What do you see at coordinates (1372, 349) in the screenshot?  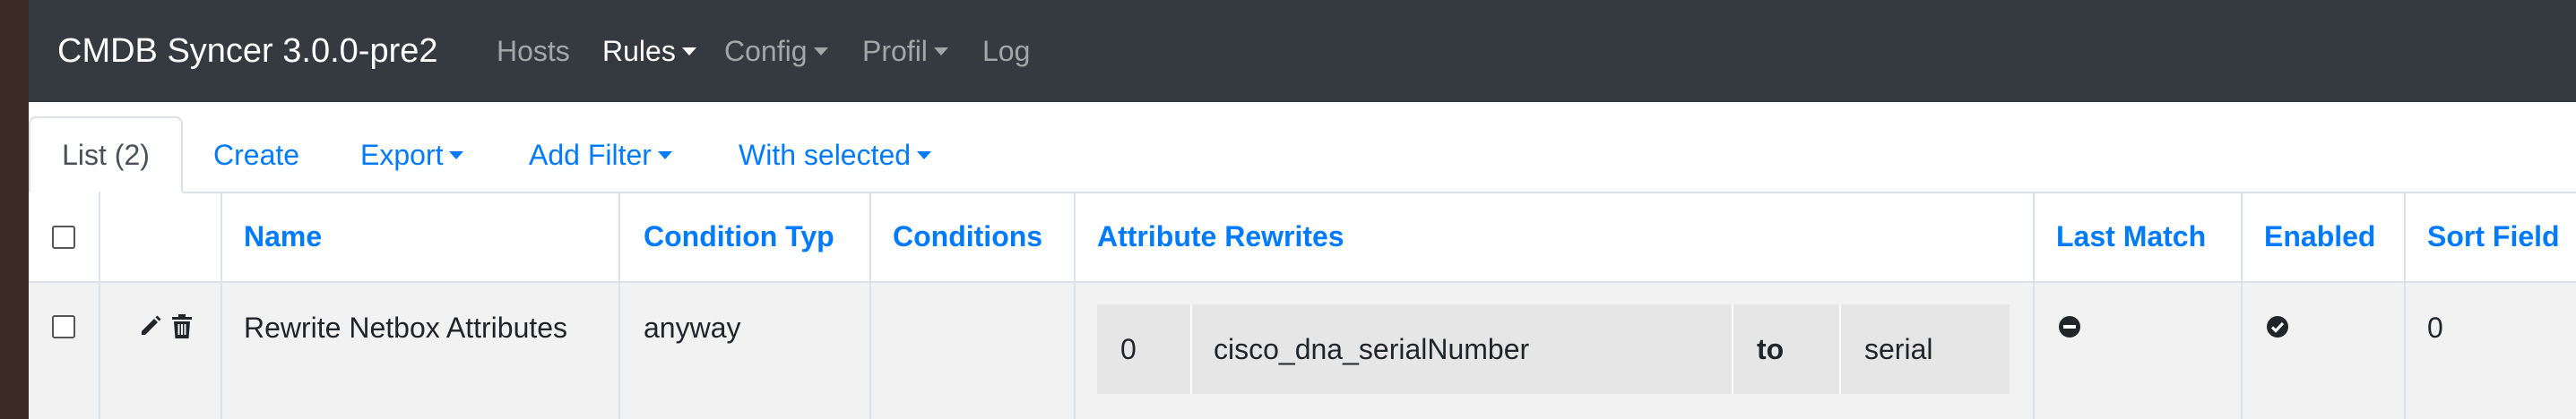 I see `rewrite-source-attribute: cisco_dna_serialNumber` at bounding box center [1372, 349].